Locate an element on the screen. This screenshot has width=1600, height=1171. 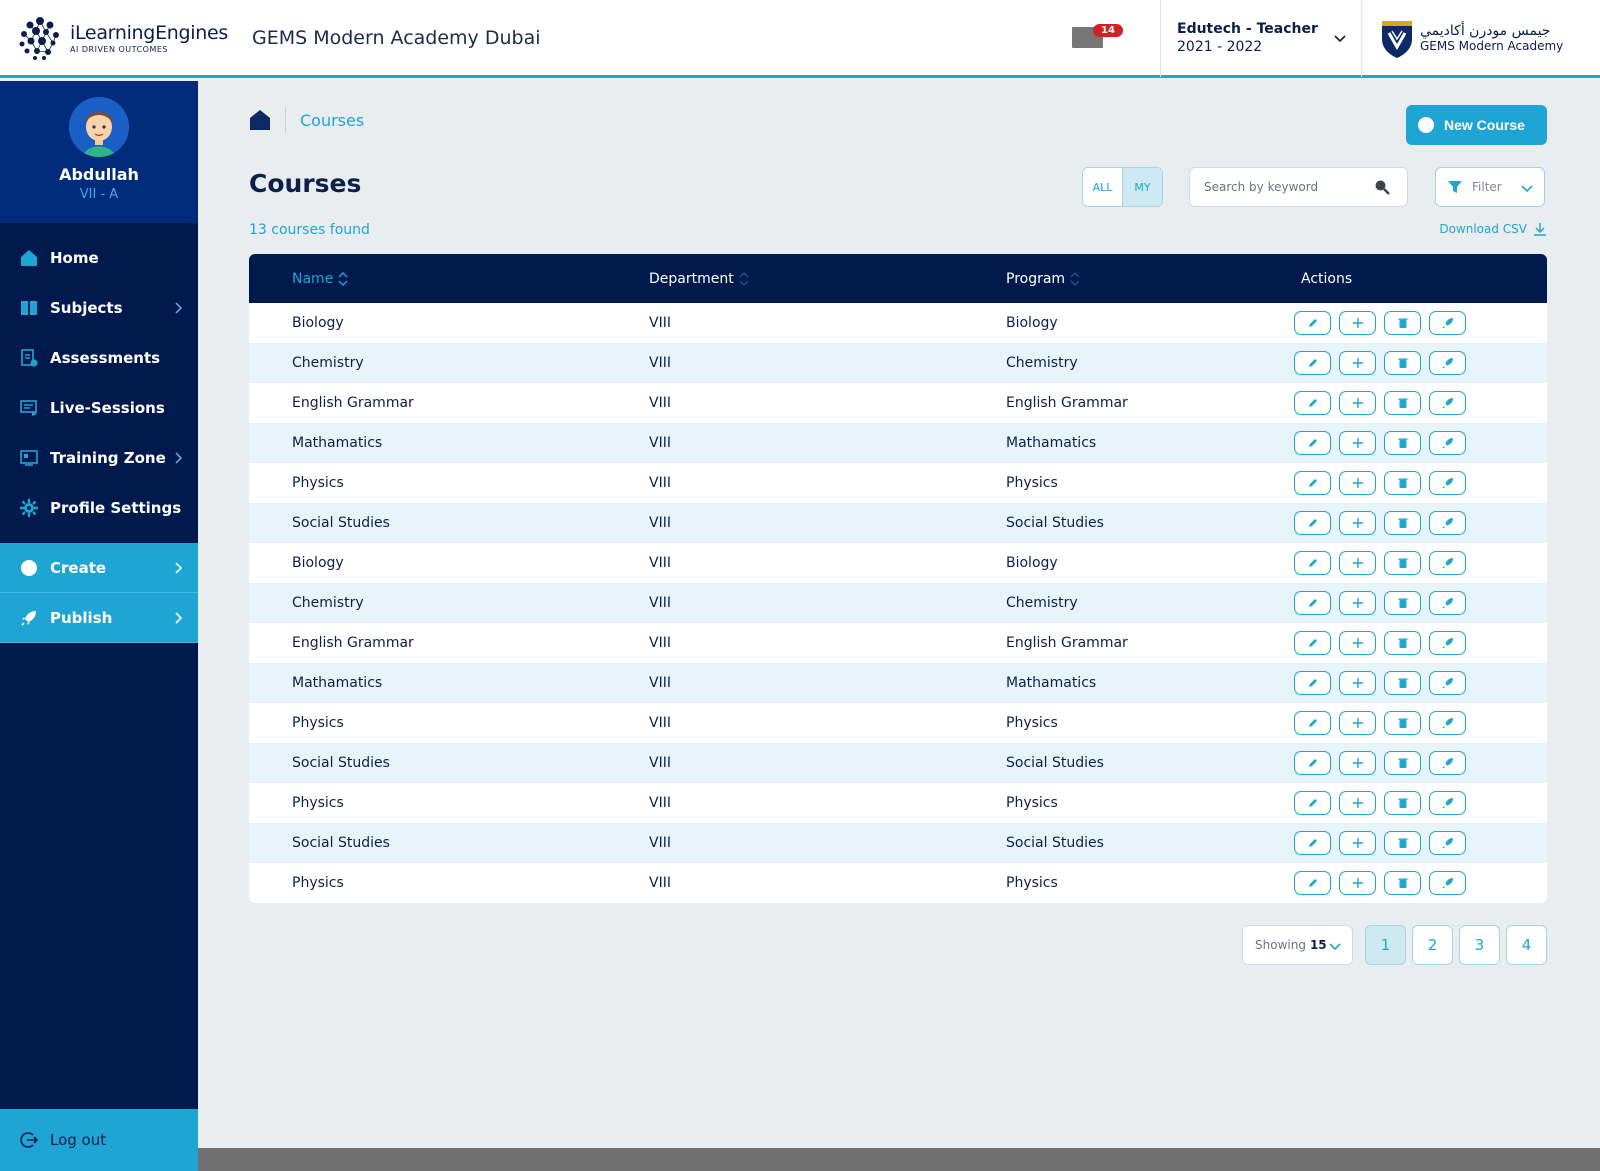
home-icon is located at coordinates (260, 120).